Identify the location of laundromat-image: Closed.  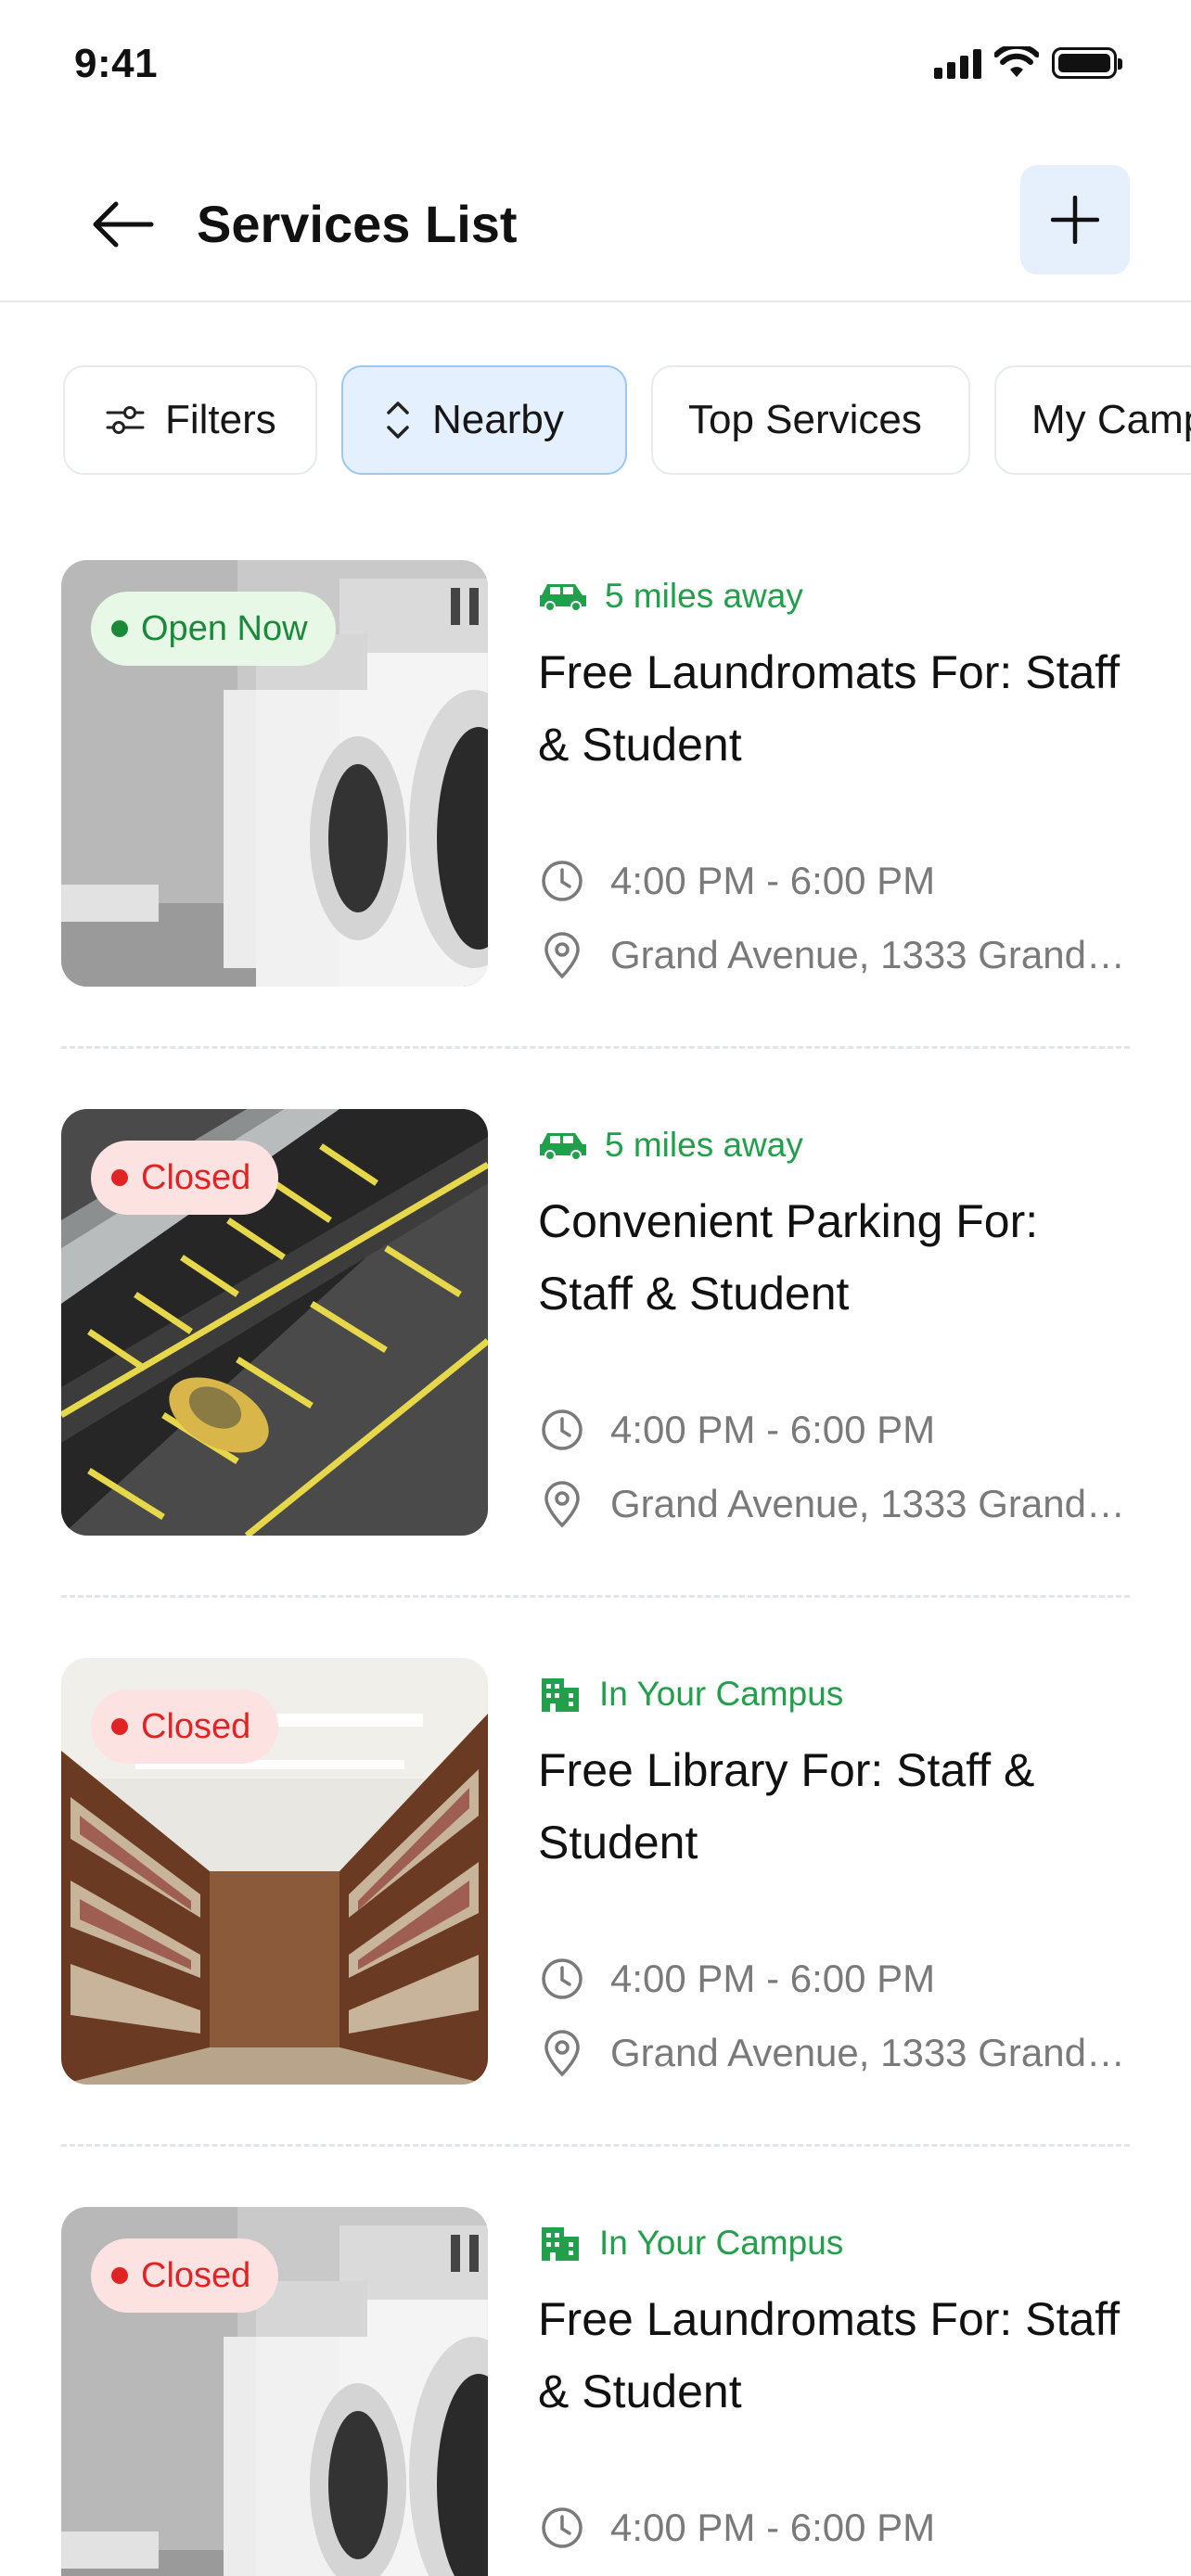
(274, 2392).